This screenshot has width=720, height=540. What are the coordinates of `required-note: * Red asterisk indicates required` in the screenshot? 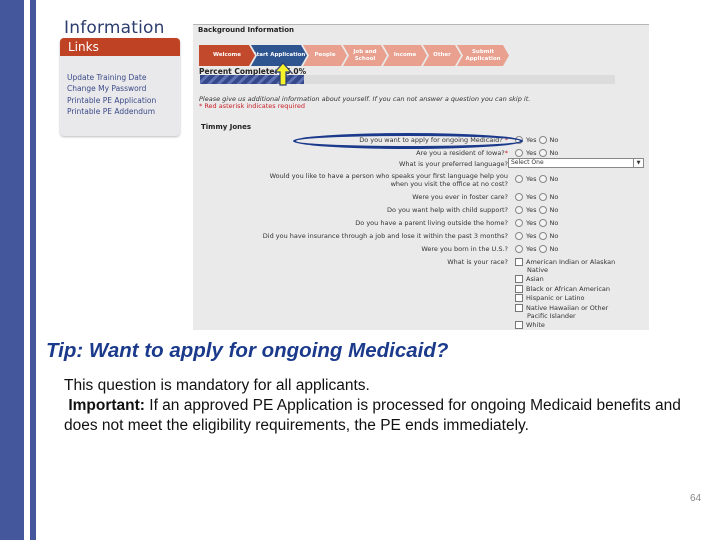 It's located at (252, 106).